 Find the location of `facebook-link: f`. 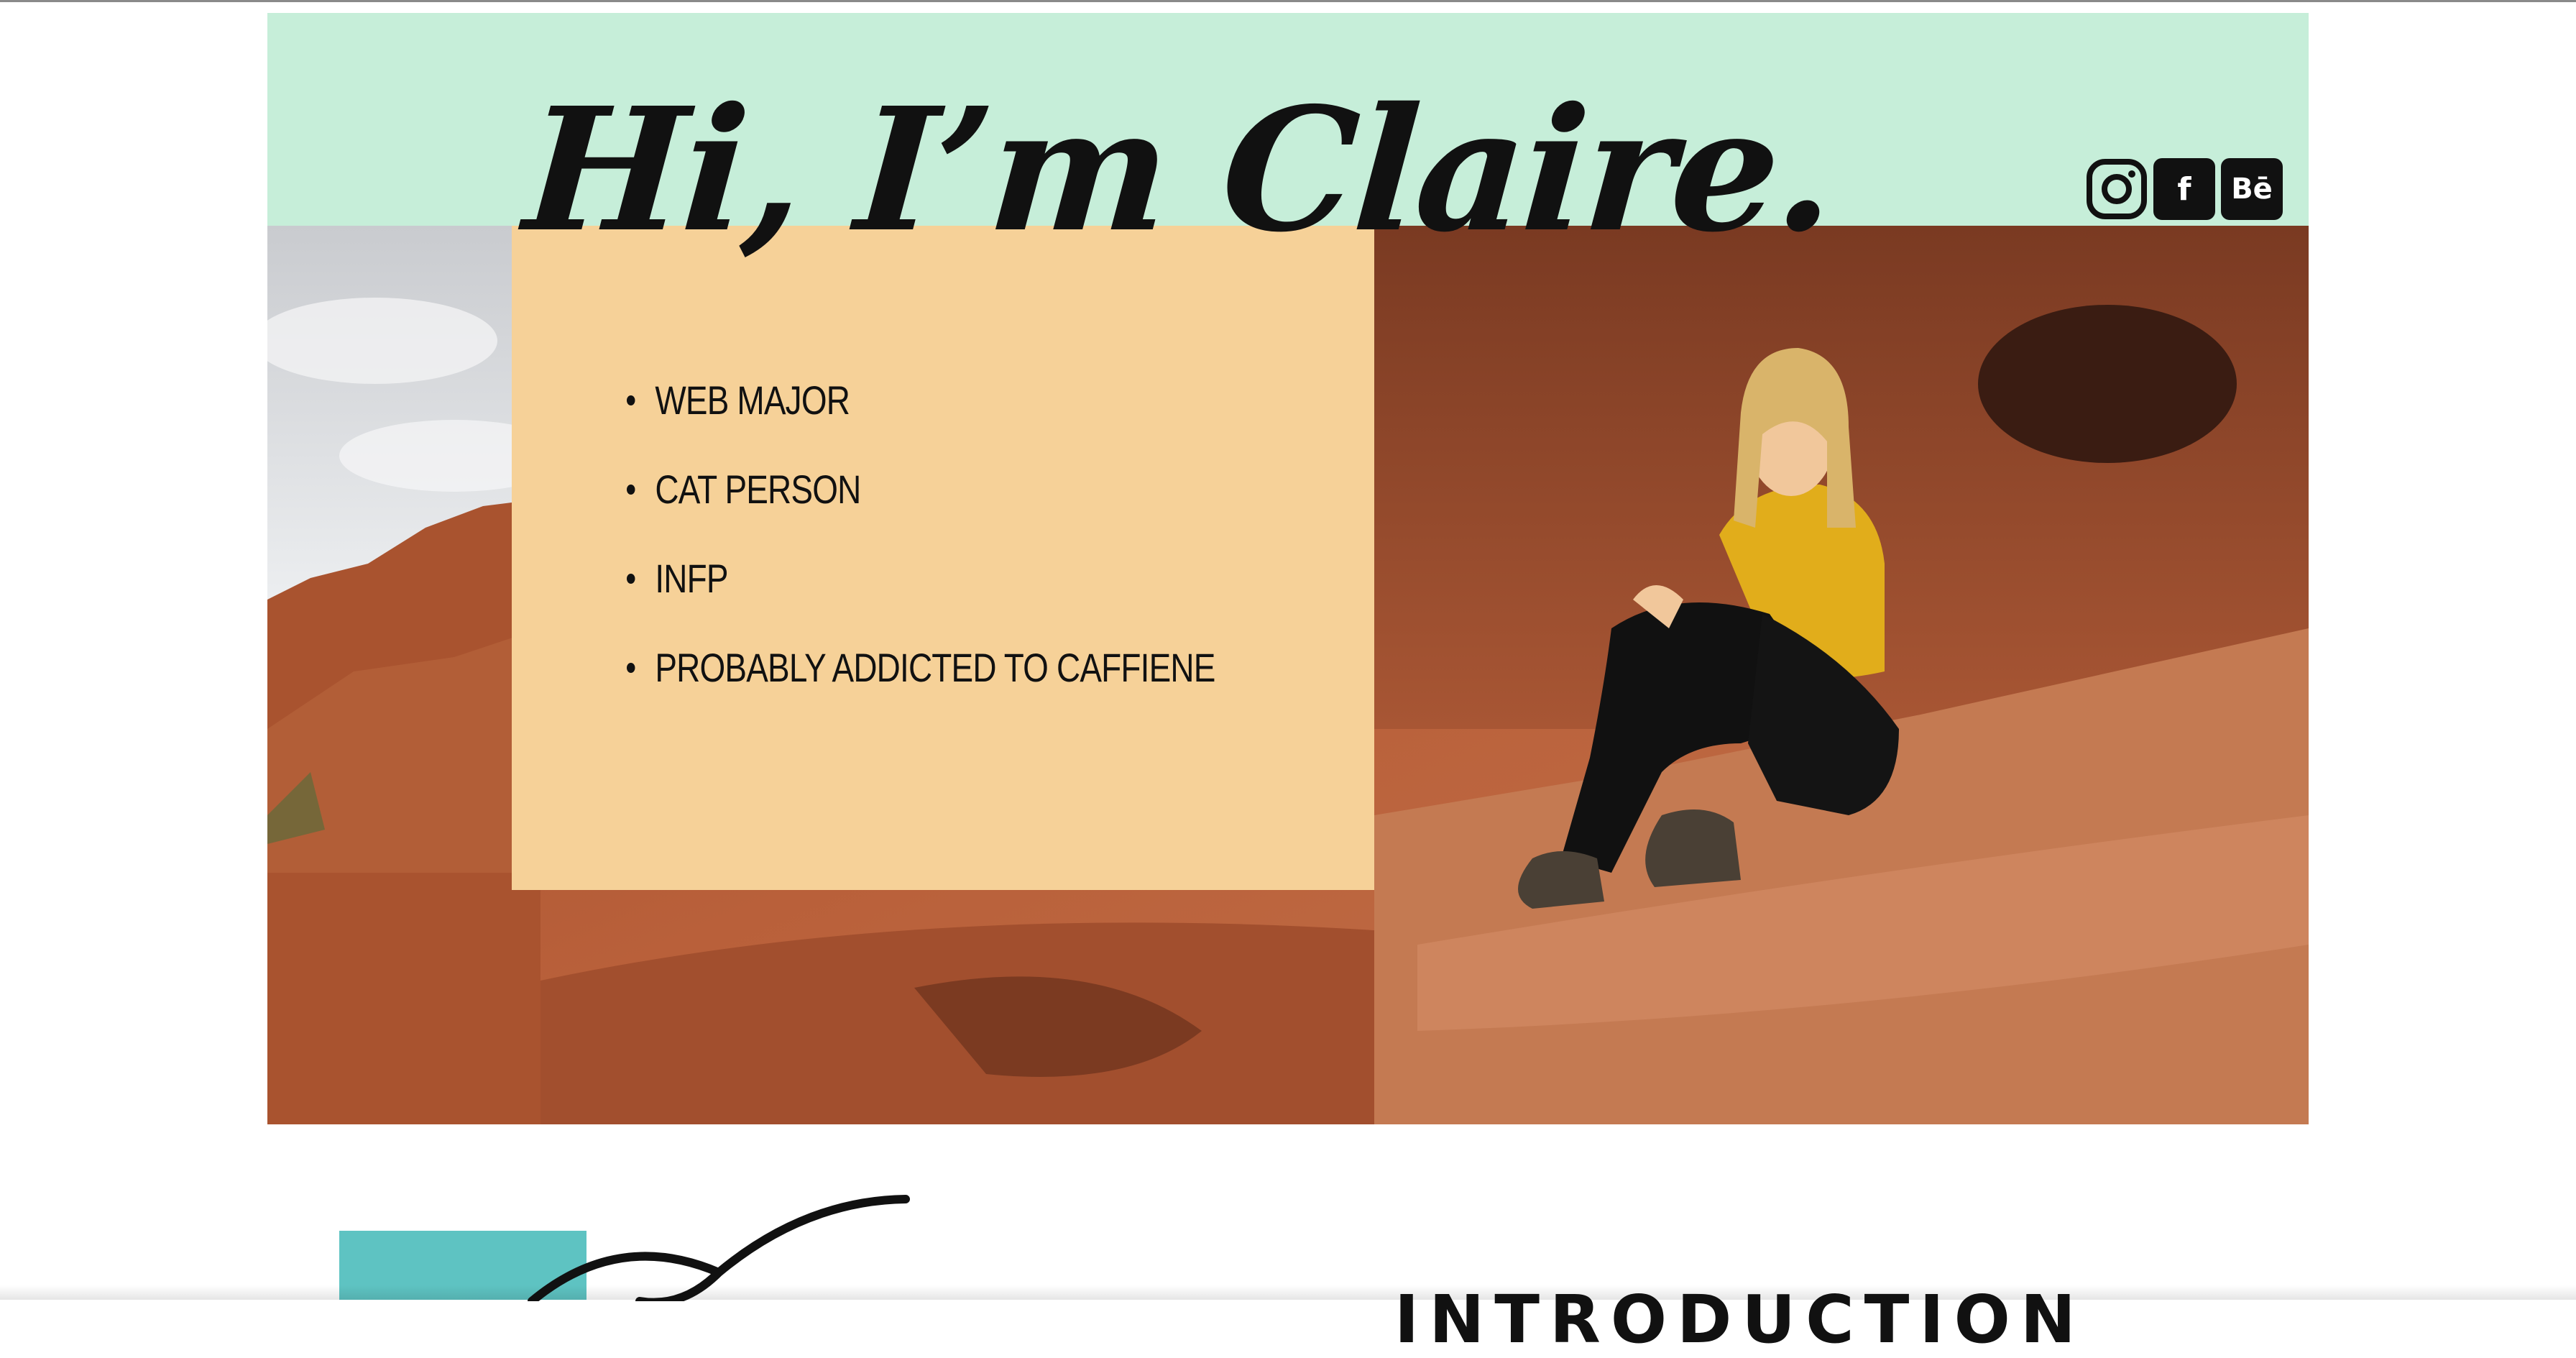

facebook-link: f is located at coordinates (2184, 189).